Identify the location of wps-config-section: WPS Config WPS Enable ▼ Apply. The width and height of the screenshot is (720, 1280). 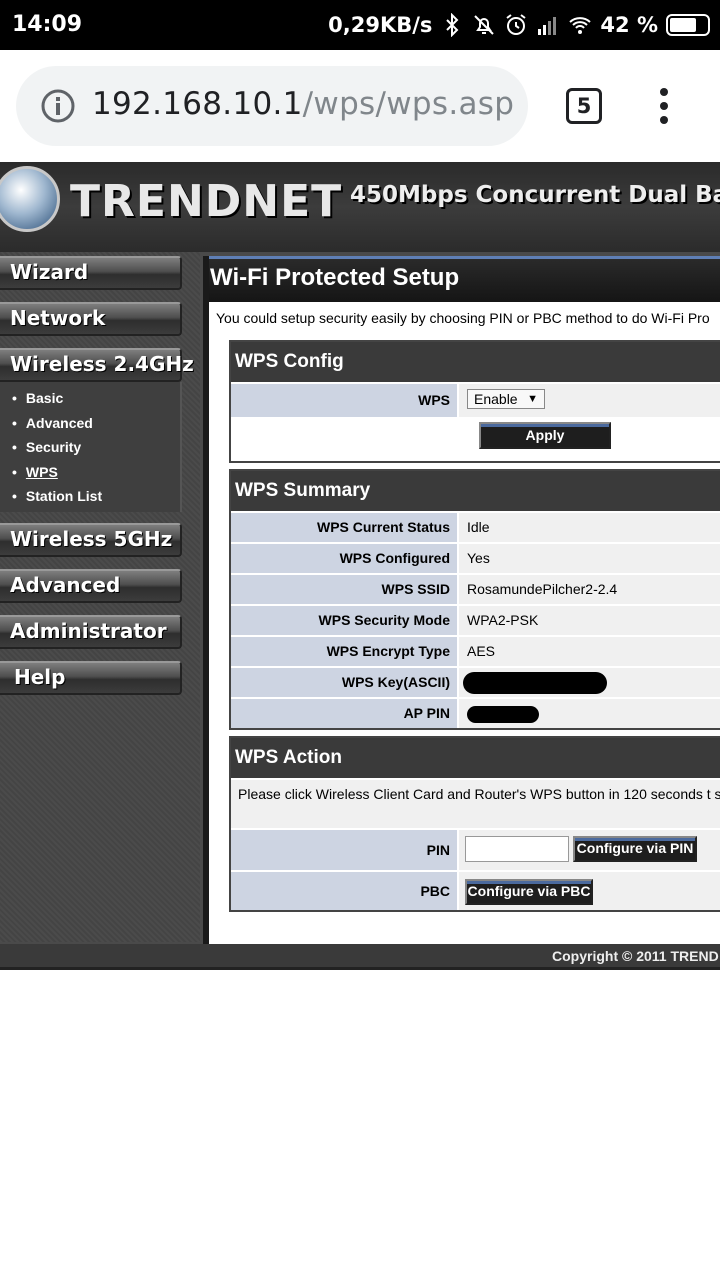
(474, 401).